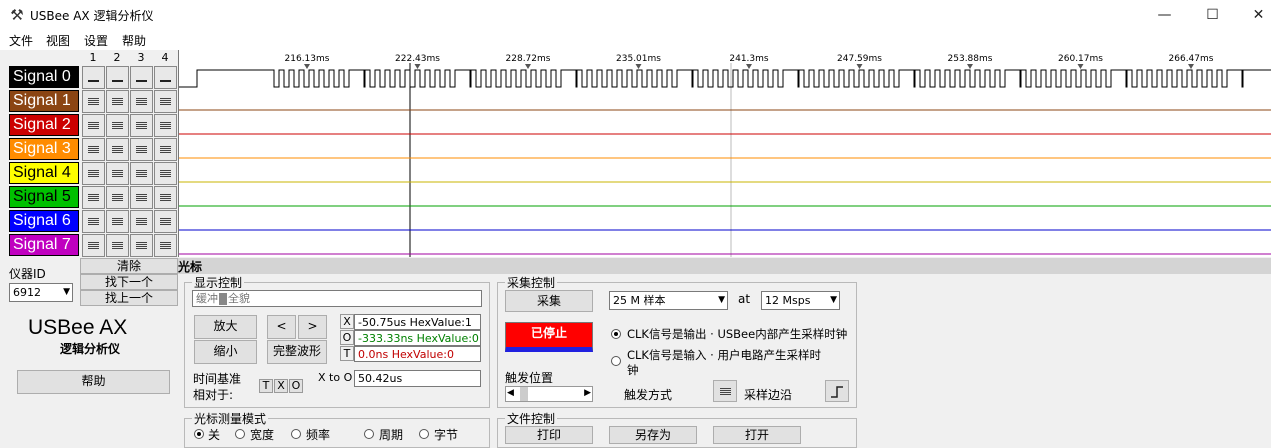 The image size is (1271, 448). I want to click on signal-label-6: Signal 6, so click(44, 221).